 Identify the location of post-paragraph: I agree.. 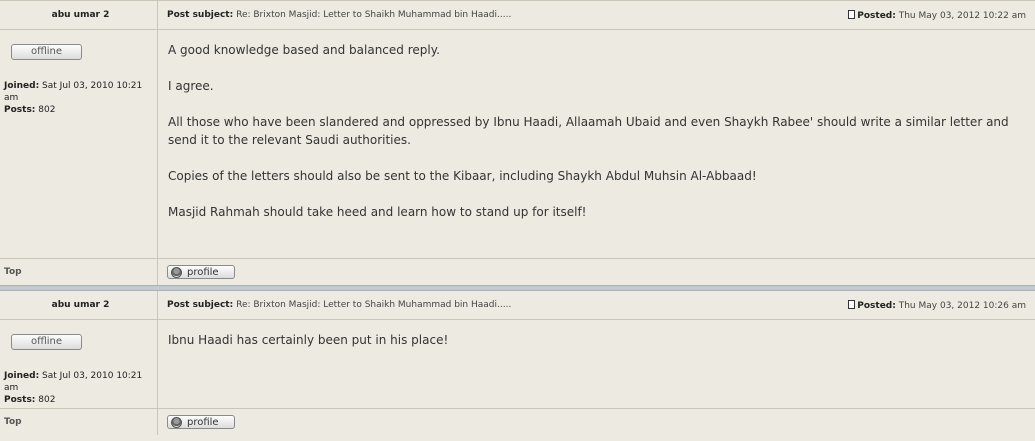
(191, 86).